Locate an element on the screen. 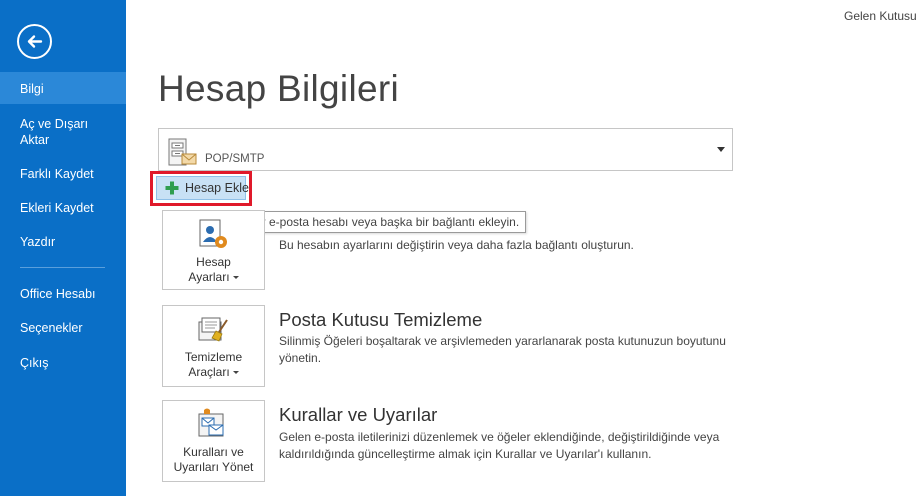 The width and height of the screenshot is (917, 496). plus-icon is located at coordinates (172, 188).